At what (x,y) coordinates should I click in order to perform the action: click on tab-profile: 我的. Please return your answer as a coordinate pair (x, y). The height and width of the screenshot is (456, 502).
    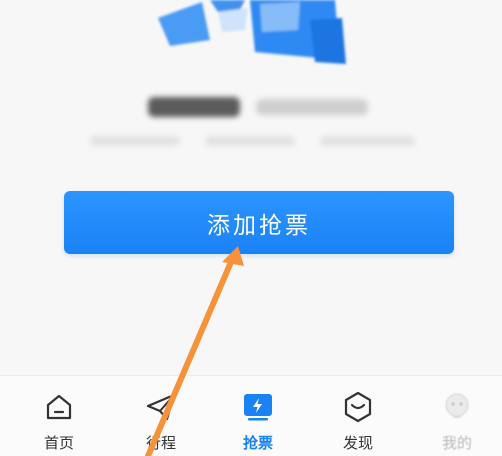
    Looking at the image, I should click on (457, 416).